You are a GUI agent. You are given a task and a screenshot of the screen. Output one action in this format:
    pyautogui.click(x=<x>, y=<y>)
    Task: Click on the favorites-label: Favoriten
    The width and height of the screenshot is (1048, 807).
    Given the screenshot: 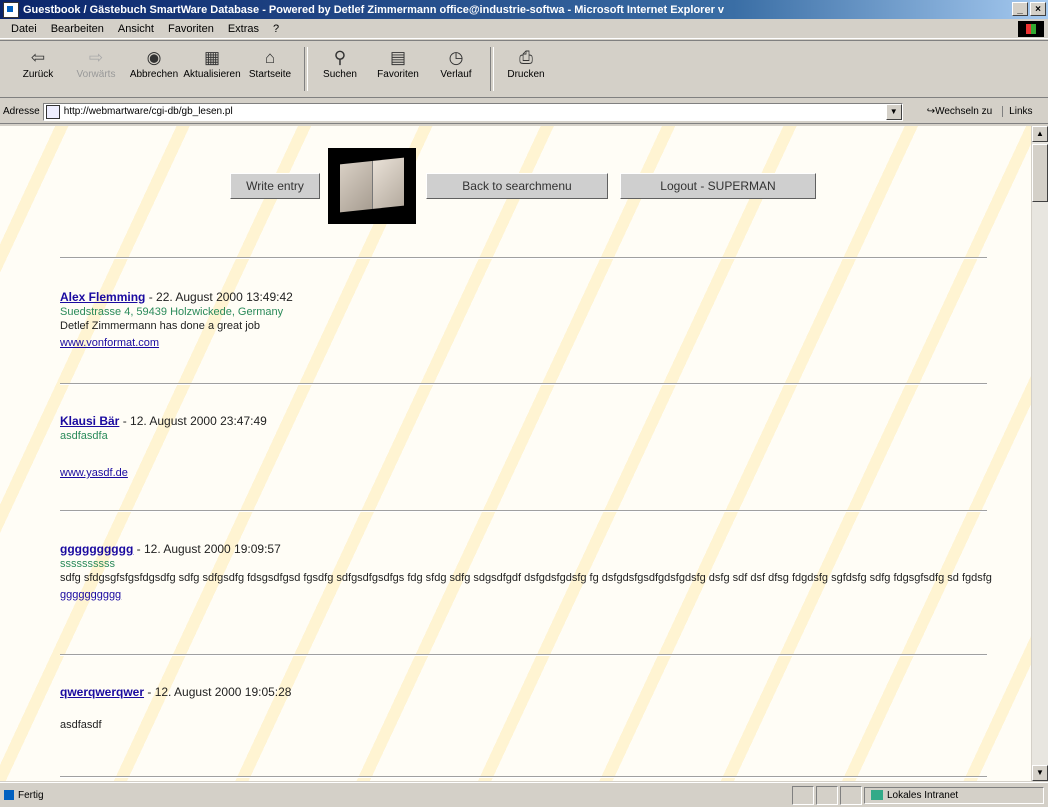 What is the action you would take?
    pyautogui.click(x=398, y=74)
    